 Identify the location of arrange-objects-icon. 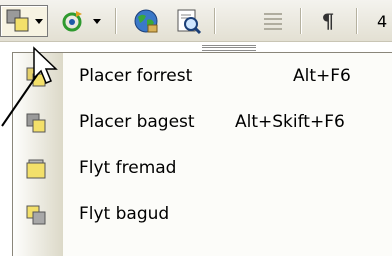
(17, 20).